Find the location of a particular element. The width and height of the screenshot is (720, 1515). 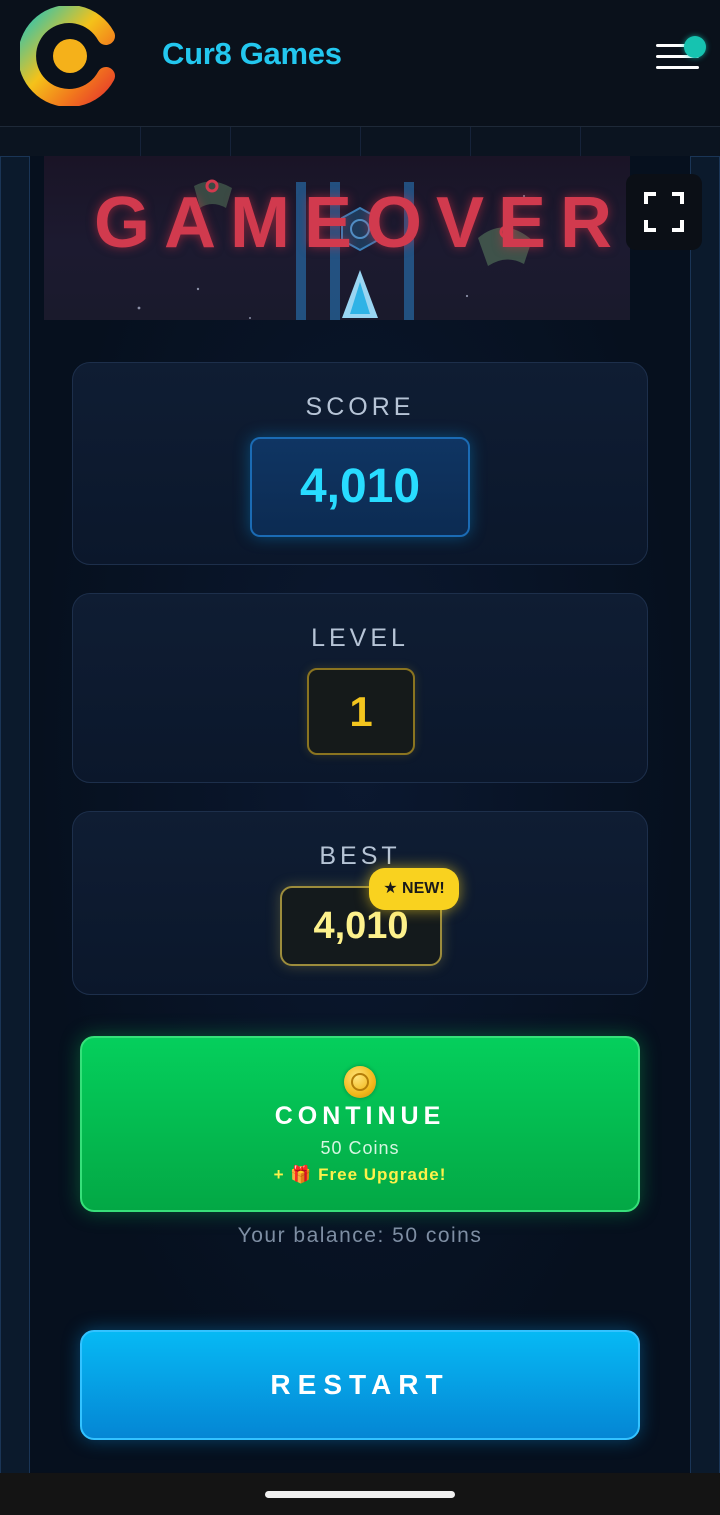

best-card: BEST 4,010 ★ NEW! is located at coordinates (360, 903).